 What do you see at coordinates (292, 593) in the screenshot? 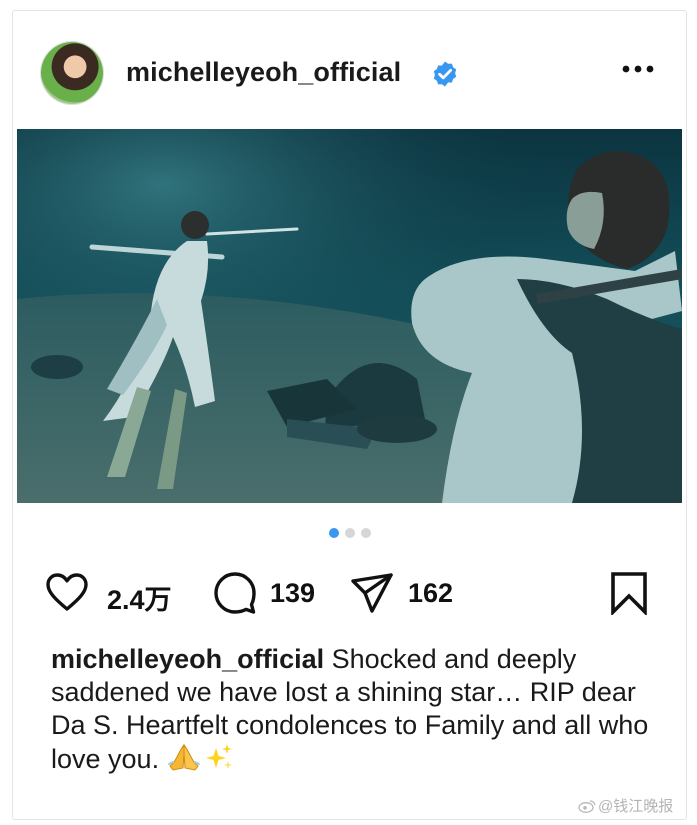
I see `comments-count: 139` at bounding box center [292, 593].